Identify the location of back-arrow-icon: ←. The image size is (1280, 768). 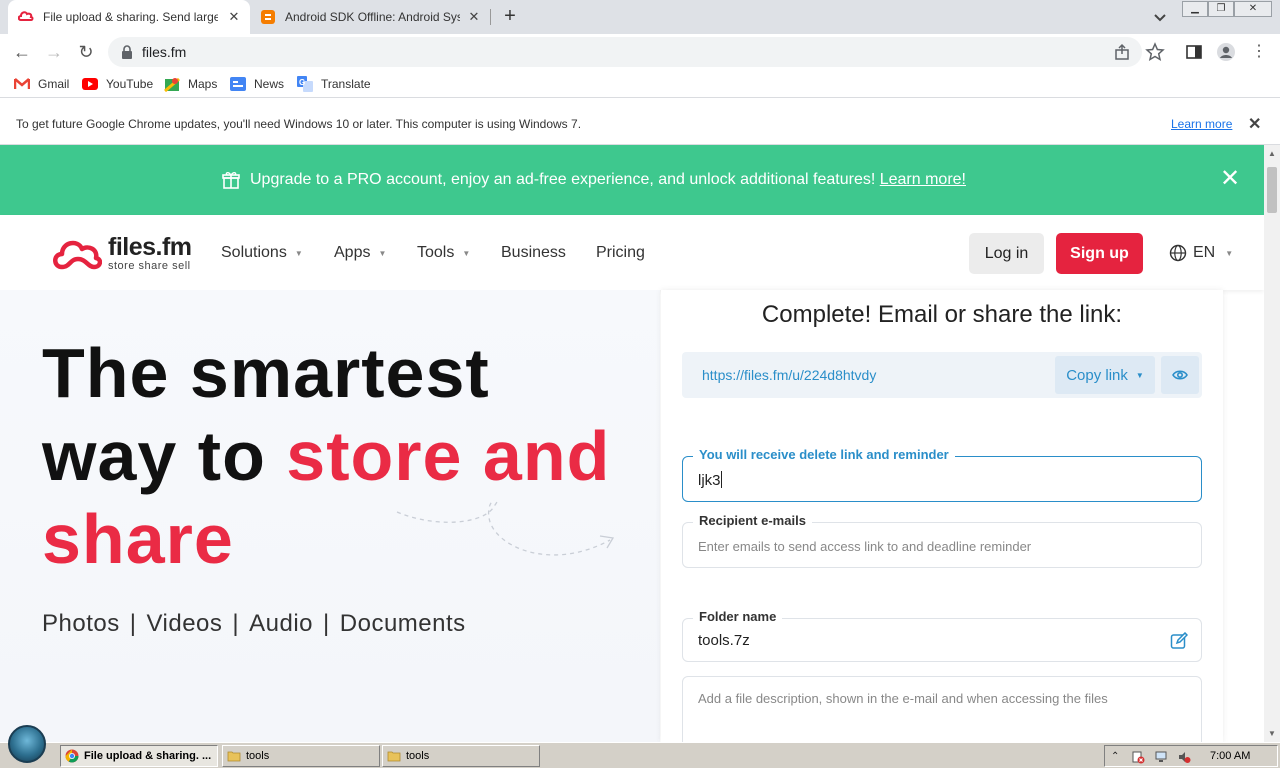
(22, 52).